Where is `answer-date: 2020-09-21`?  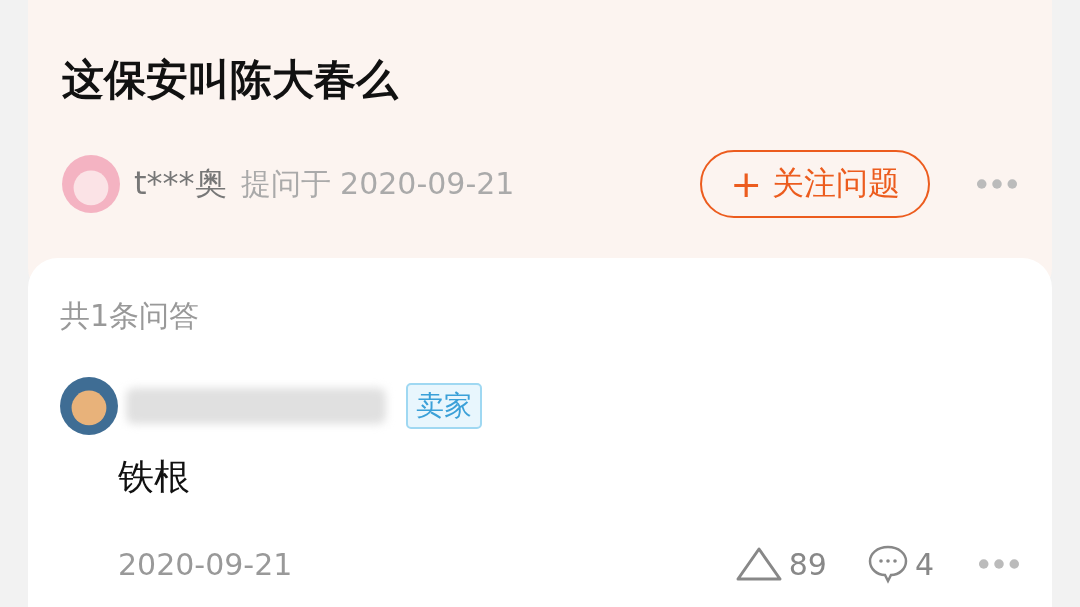 answer-date: 2020-09-21 is located at coordinates (205, 564).